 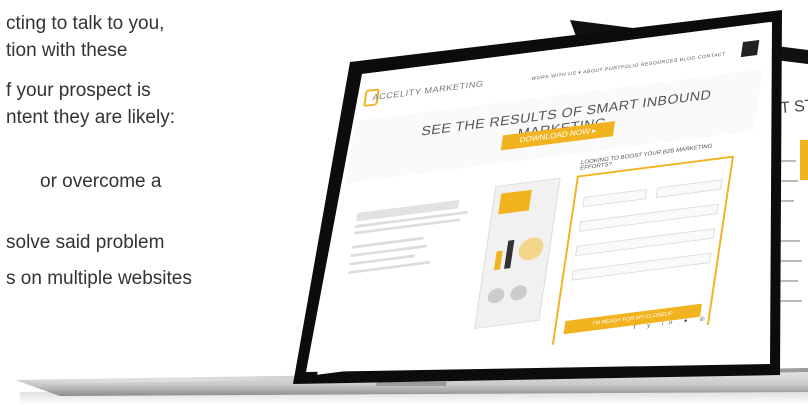 I want to click on industry-select, so click(x=645, y=242).